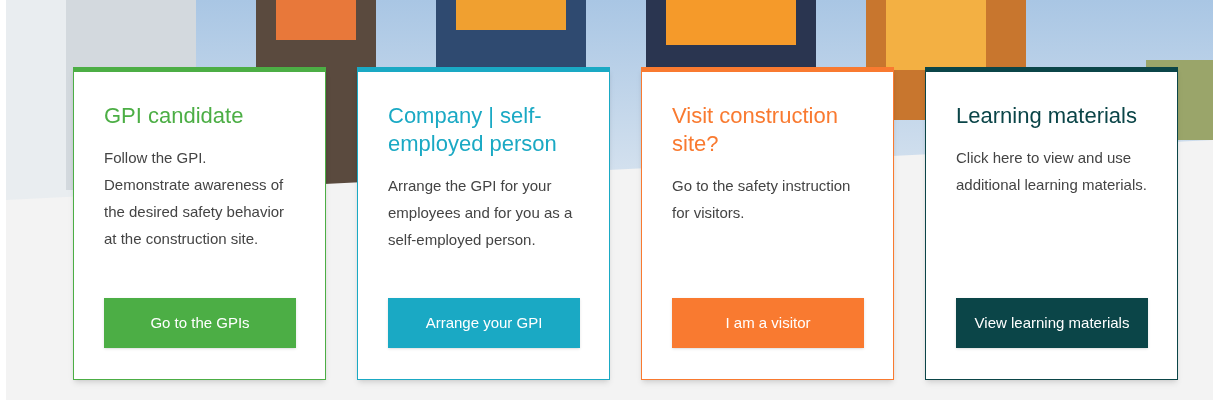  What do you see at coordinates (762, 199) in the screenshot?
I see `card-description: Go to the safety instruction for visitors.` at bounding box center [762, 199].